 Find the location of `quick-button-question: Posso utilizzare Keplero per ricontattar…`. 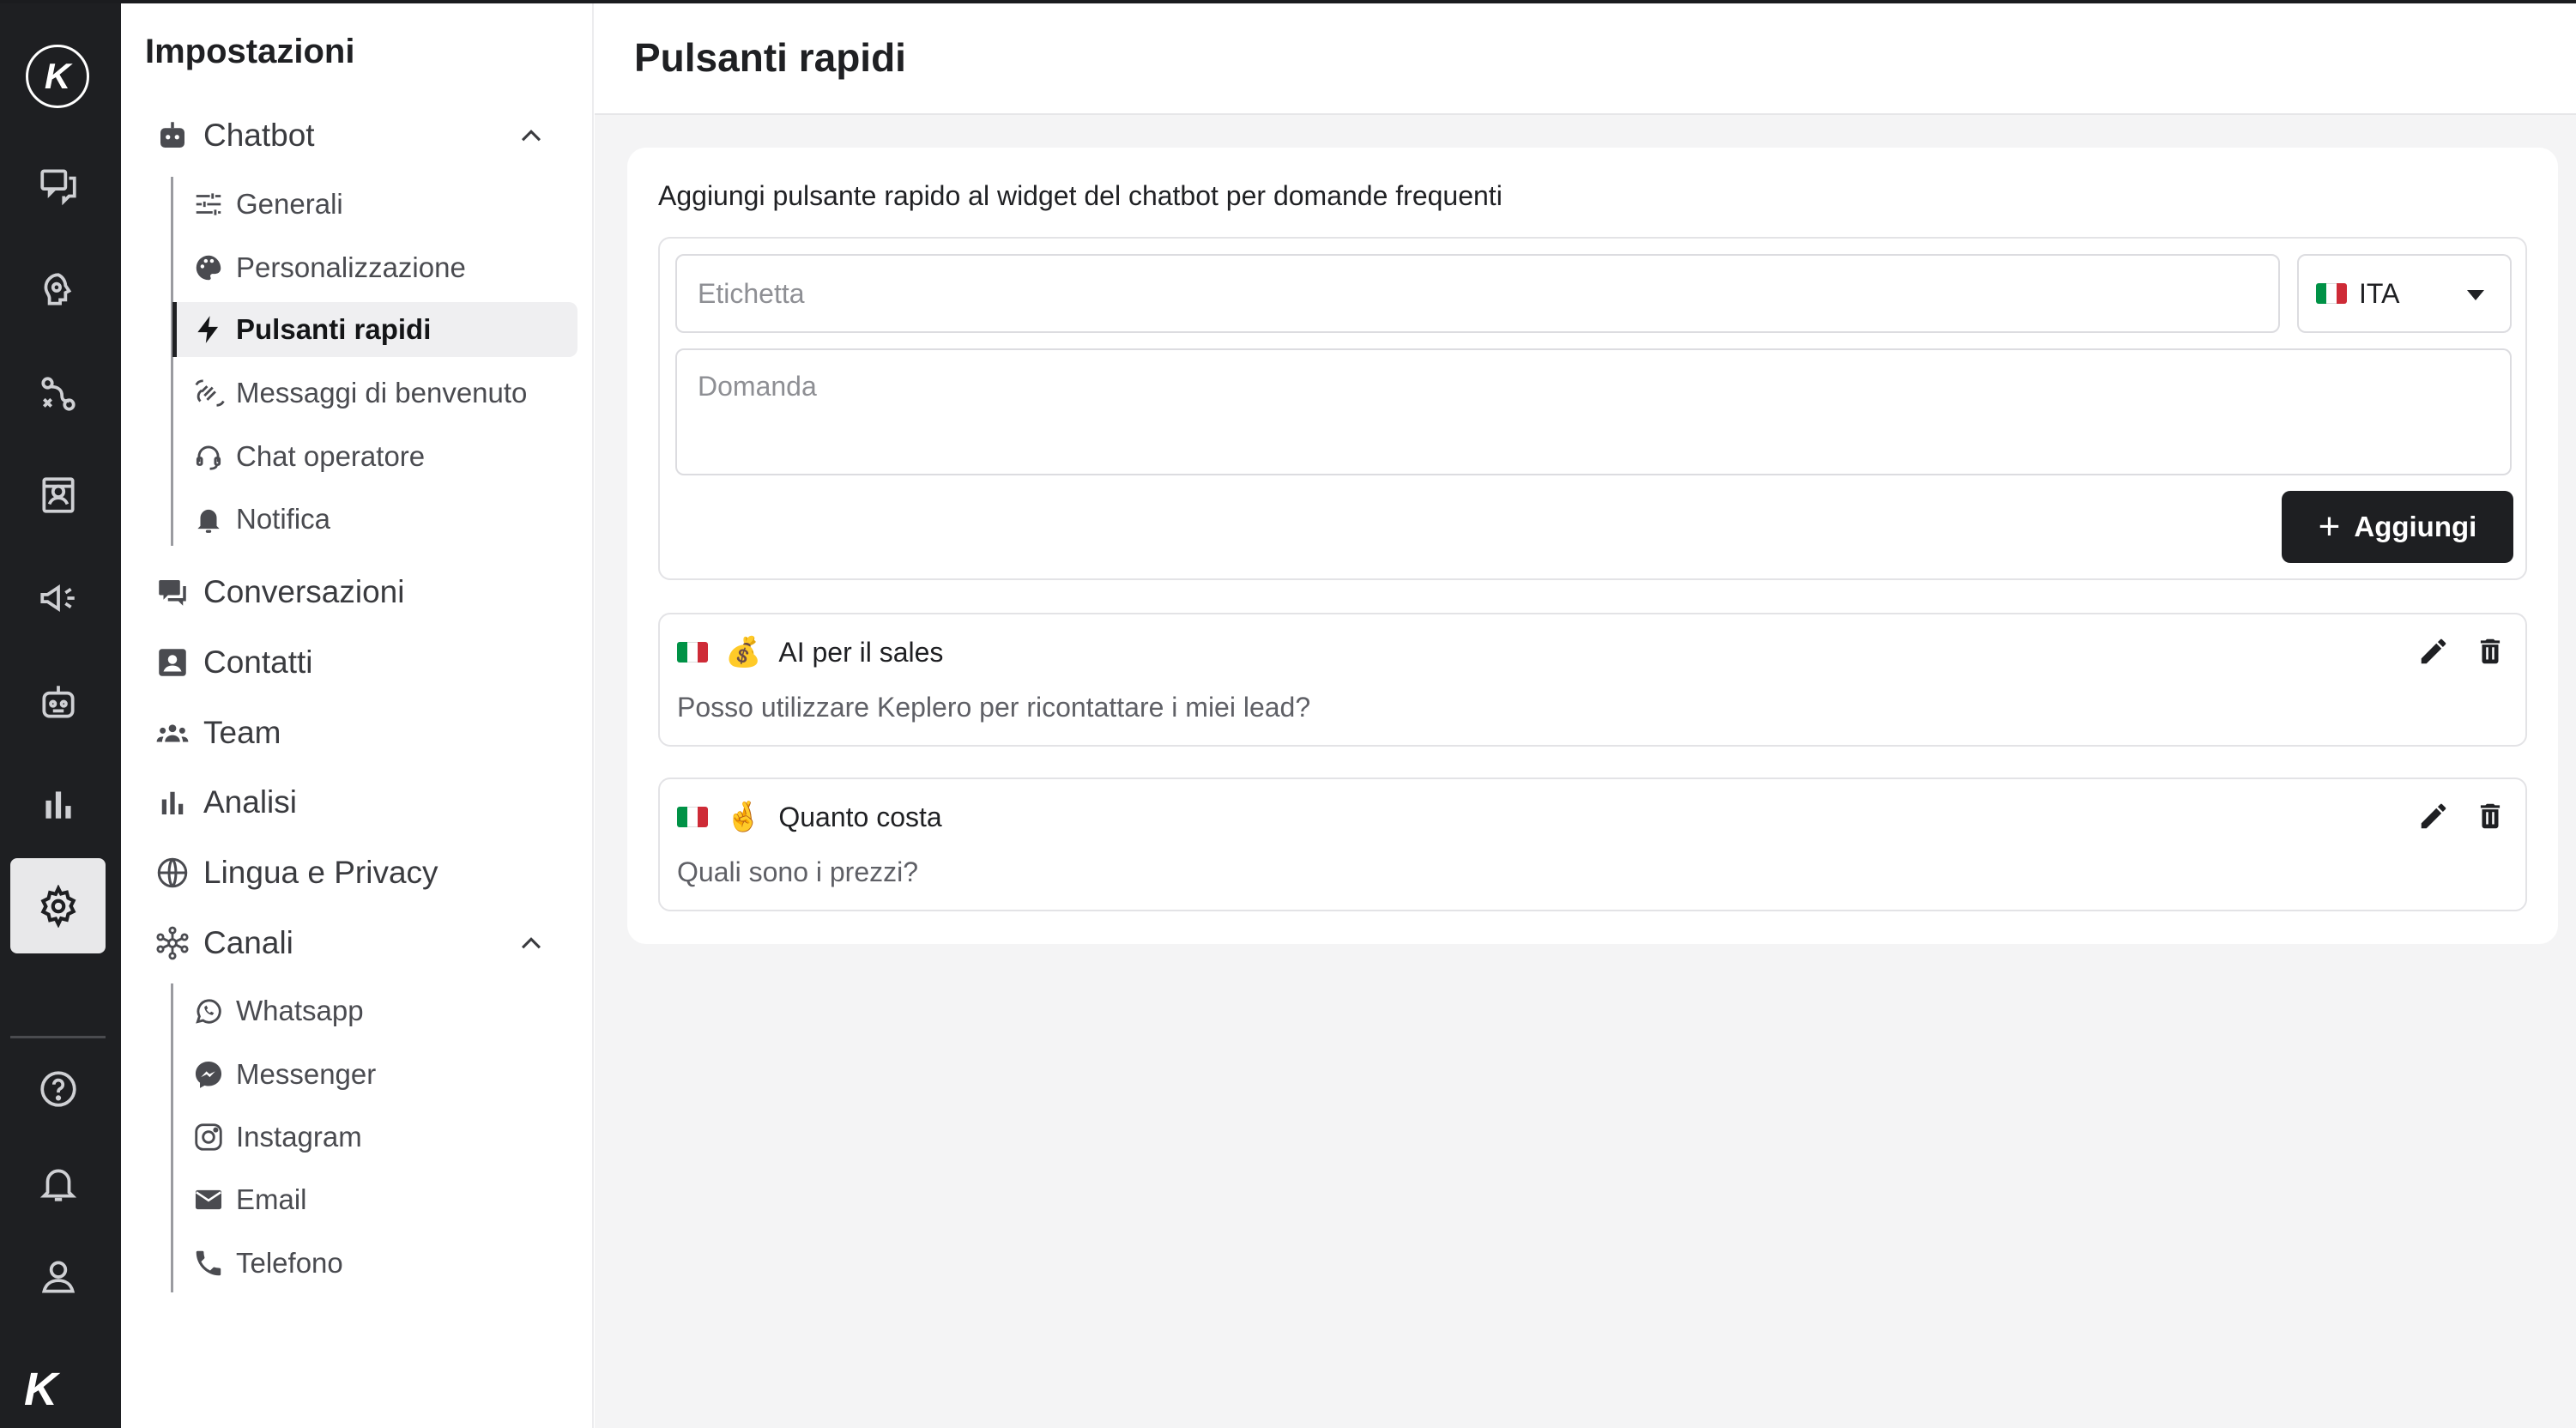

quick-button-question: Posso utilizzare Keplero per ricontattar… is located at coordinates (994, 707).